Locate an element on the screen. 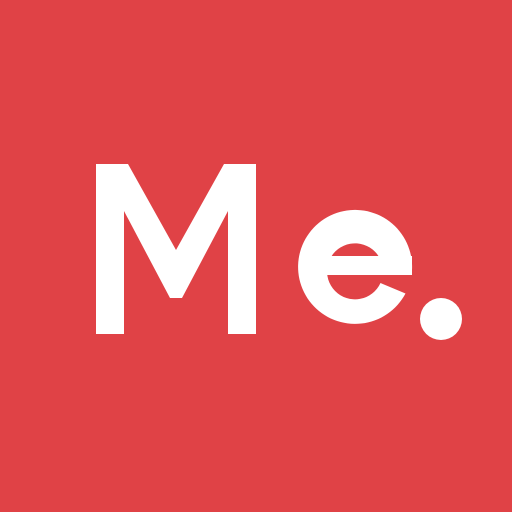 The height and width of the screenshot is (512, 512). logo-period-dot is located at coordinates (441, 319).